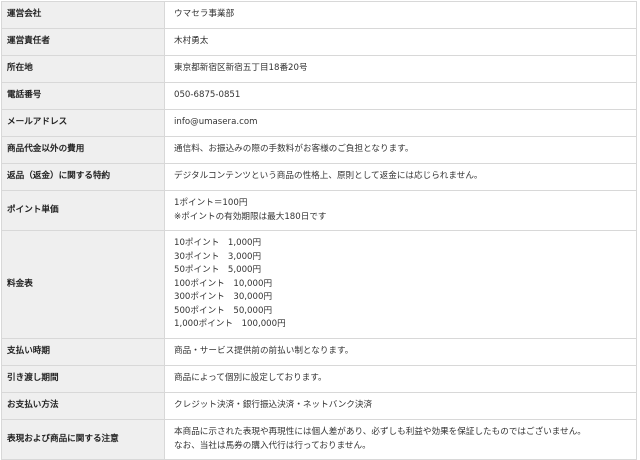 The width and height of the screenshot is (640, 460). What do you see at coordinates (223, 310) in the screenshot?
I see `price-line: 500ポイント 50,000円` at bounding box center [223, 310].